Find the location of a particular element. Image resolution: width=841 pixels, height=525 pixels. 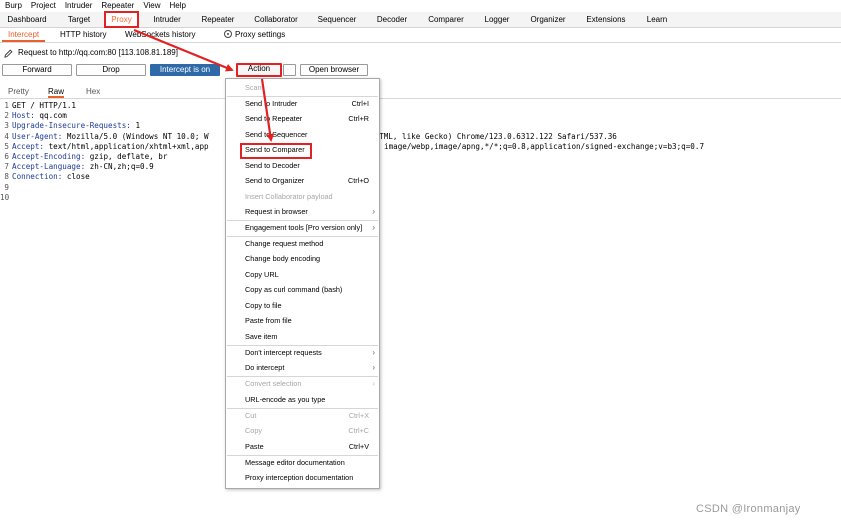

tab-learn: Learn is located at coordinates (657, 19).